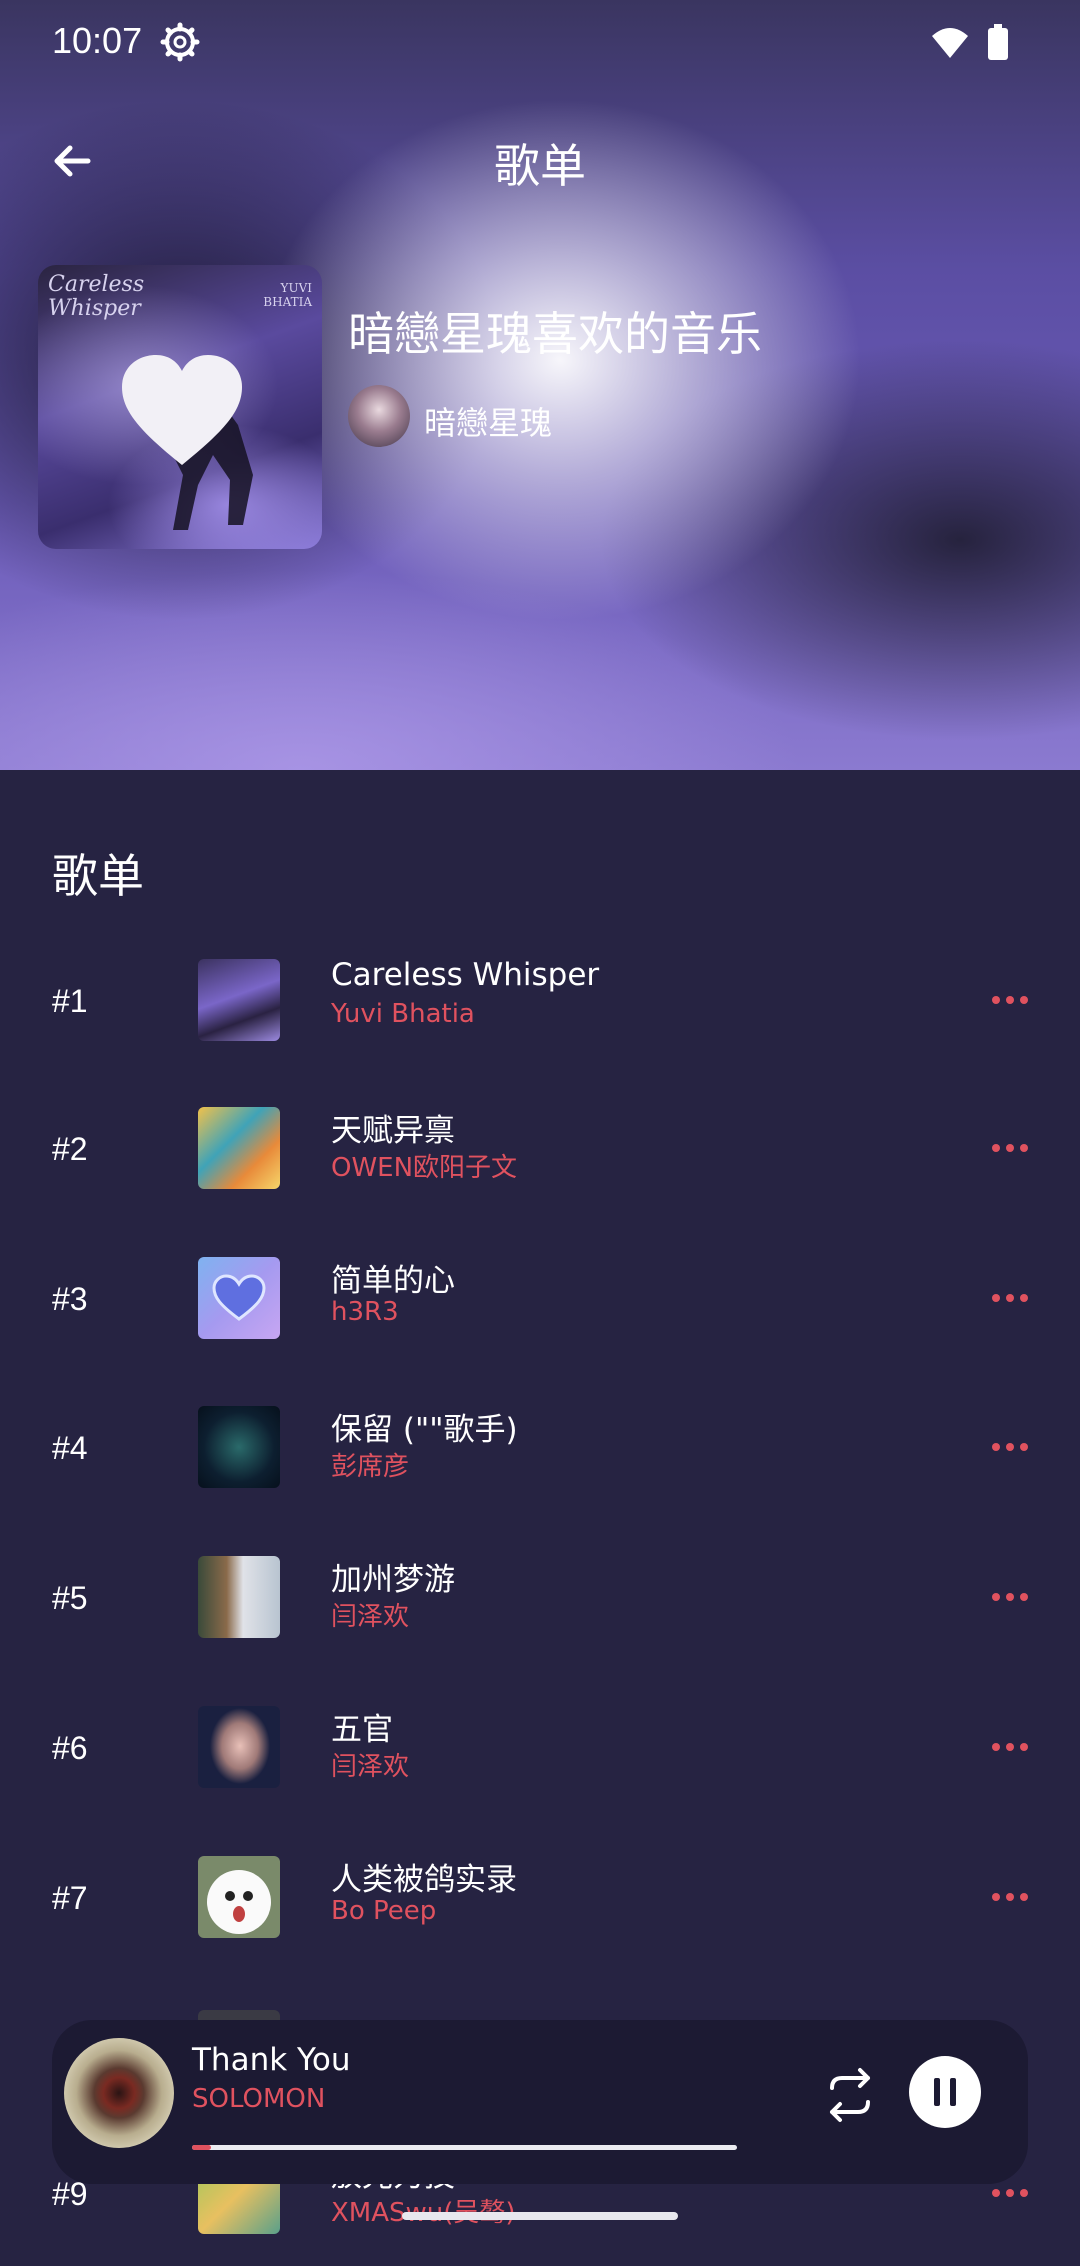 This screenshot has height=2266, width=1080. What do you see at coordinates (202, 2147) in the screenshot?
I see `playback-progress-fill` at bounding box center [202, 2147].